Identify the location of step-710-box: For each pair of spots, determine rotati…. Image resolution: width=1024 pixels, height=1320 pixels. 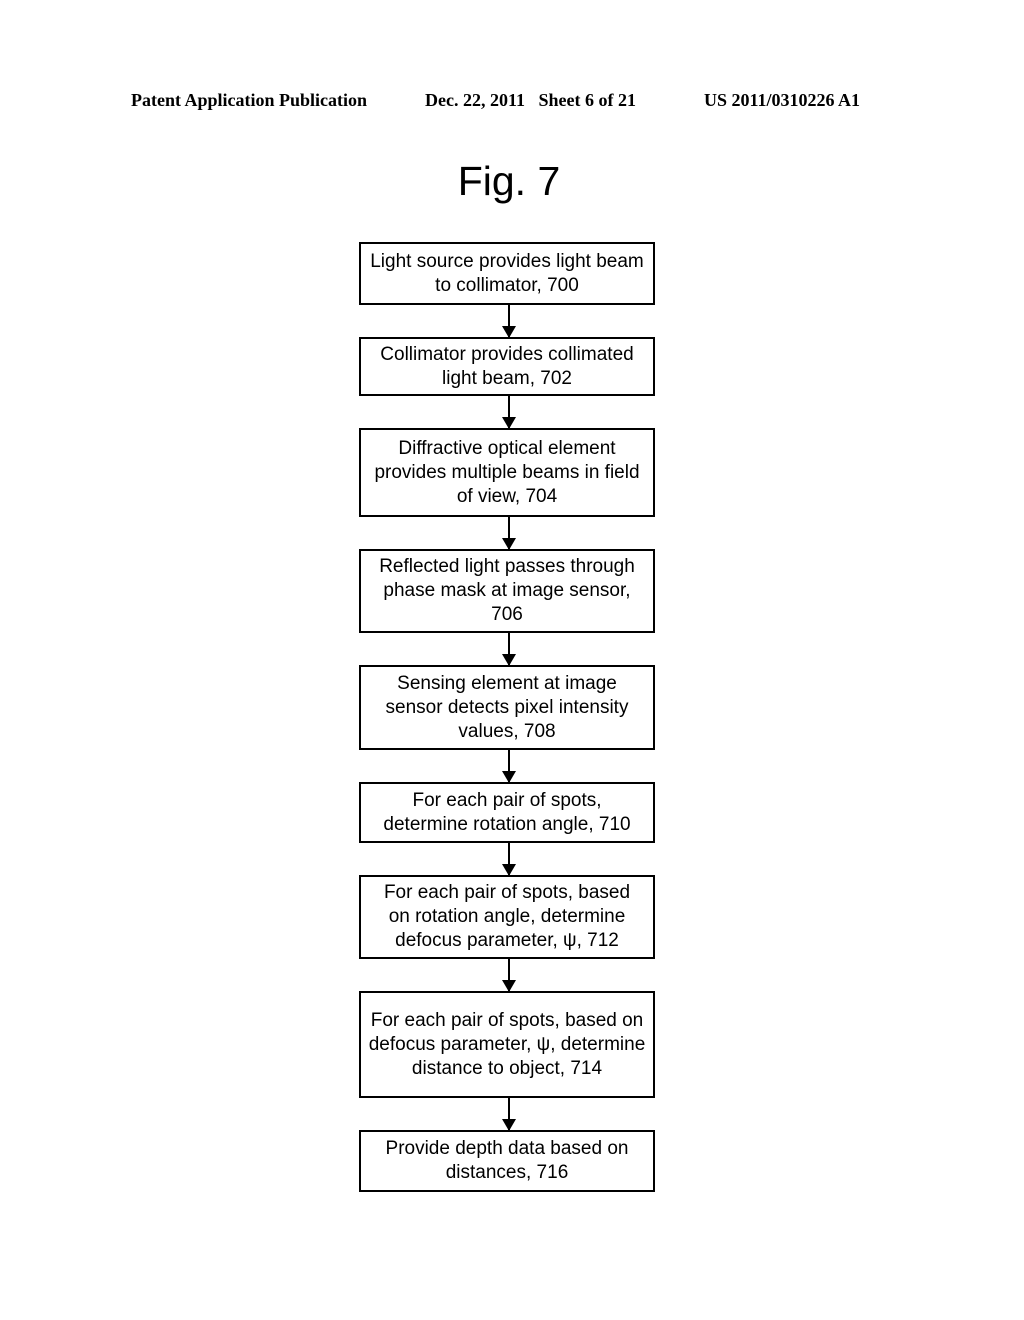
(507, 812).